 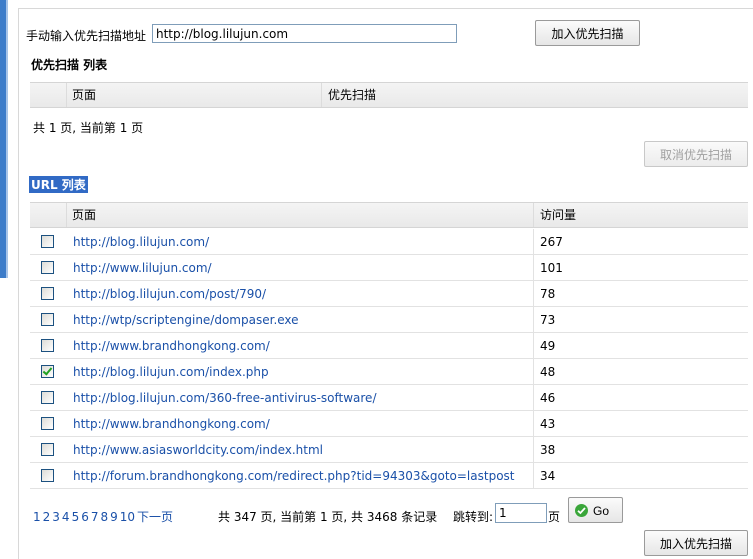 What do you see at coordinates (581, 510) in the screenshot?
I see `check-circle-icon` at bounding box center [581, 510].